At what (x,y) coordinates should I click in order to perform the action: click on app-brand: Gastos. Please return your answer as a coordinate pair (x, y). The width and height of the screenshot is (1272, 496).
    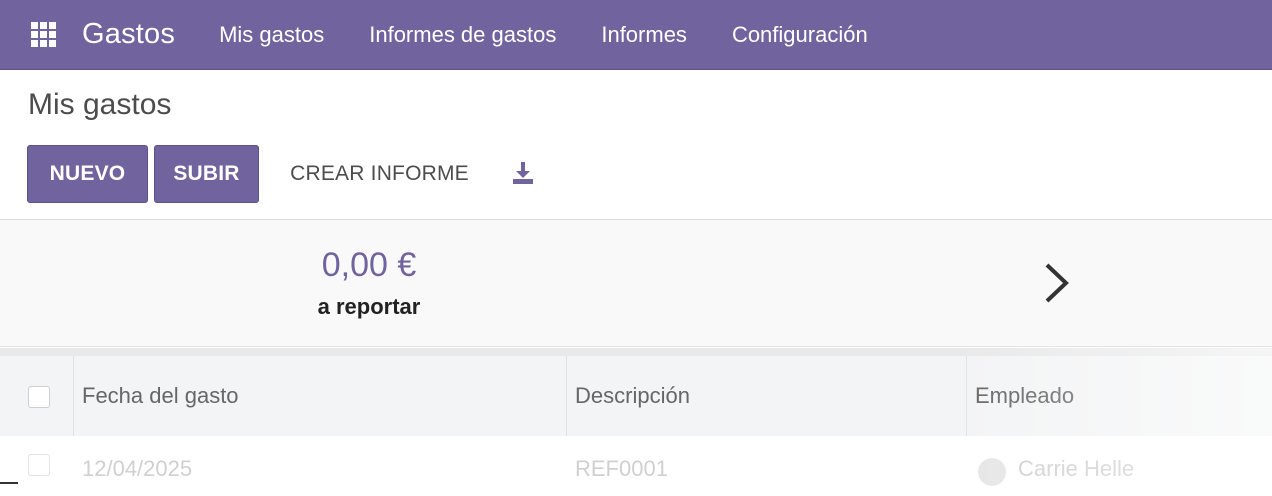
    Looking at the image, I should click on (128, 34).